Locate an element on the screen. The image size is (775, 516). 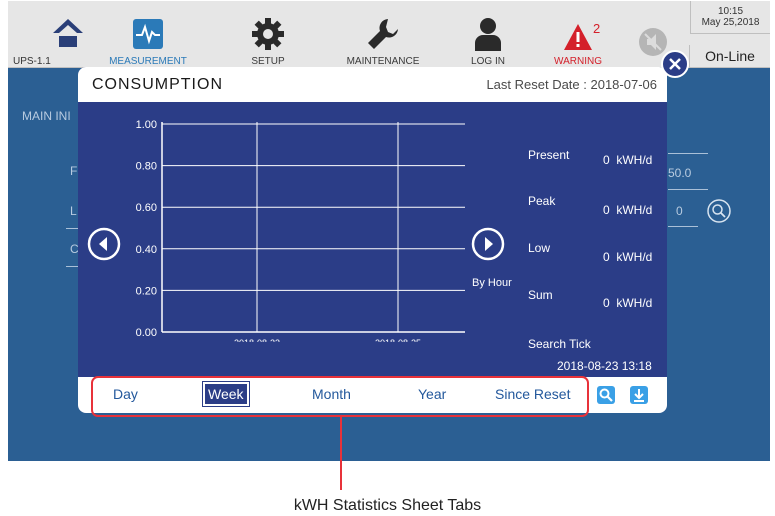
by-hour-label: By Hour is located at coordinates (492, 283).